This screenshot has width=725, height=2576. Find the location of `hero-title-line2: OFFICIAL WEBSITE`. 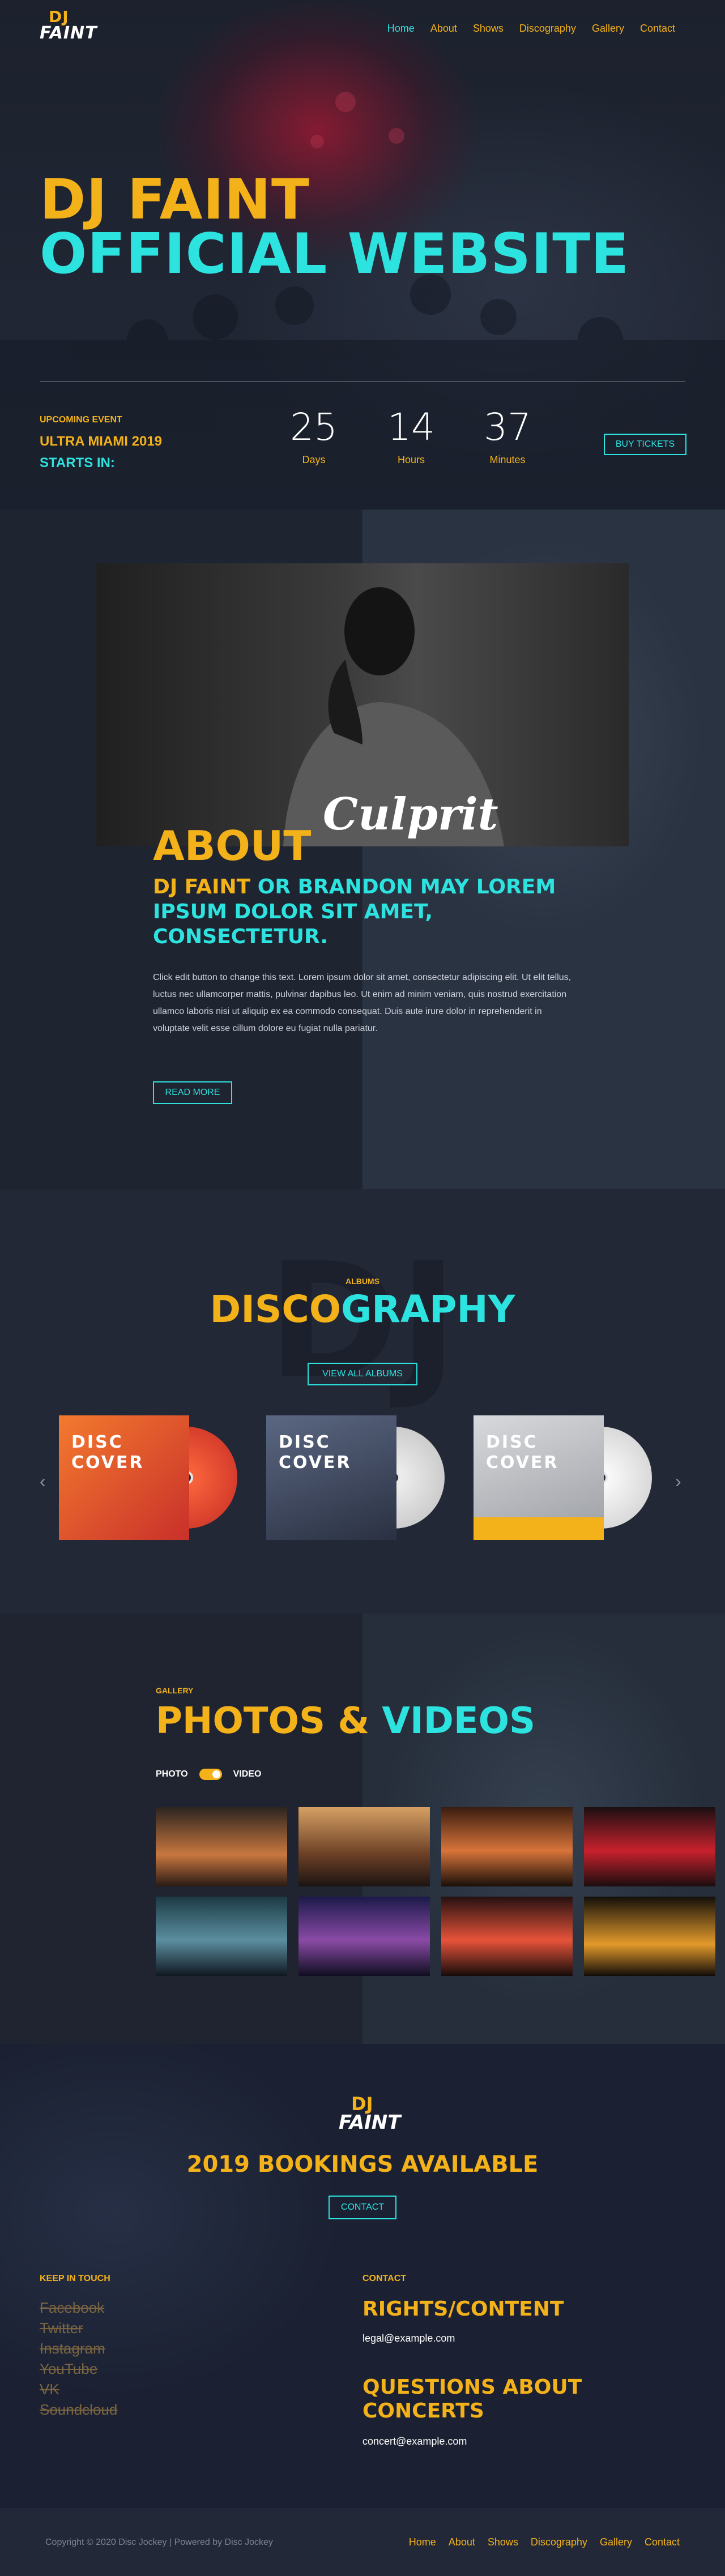

hero-title-line2: OFFICIAL WEBSITE is located at coordinates (335, 254).